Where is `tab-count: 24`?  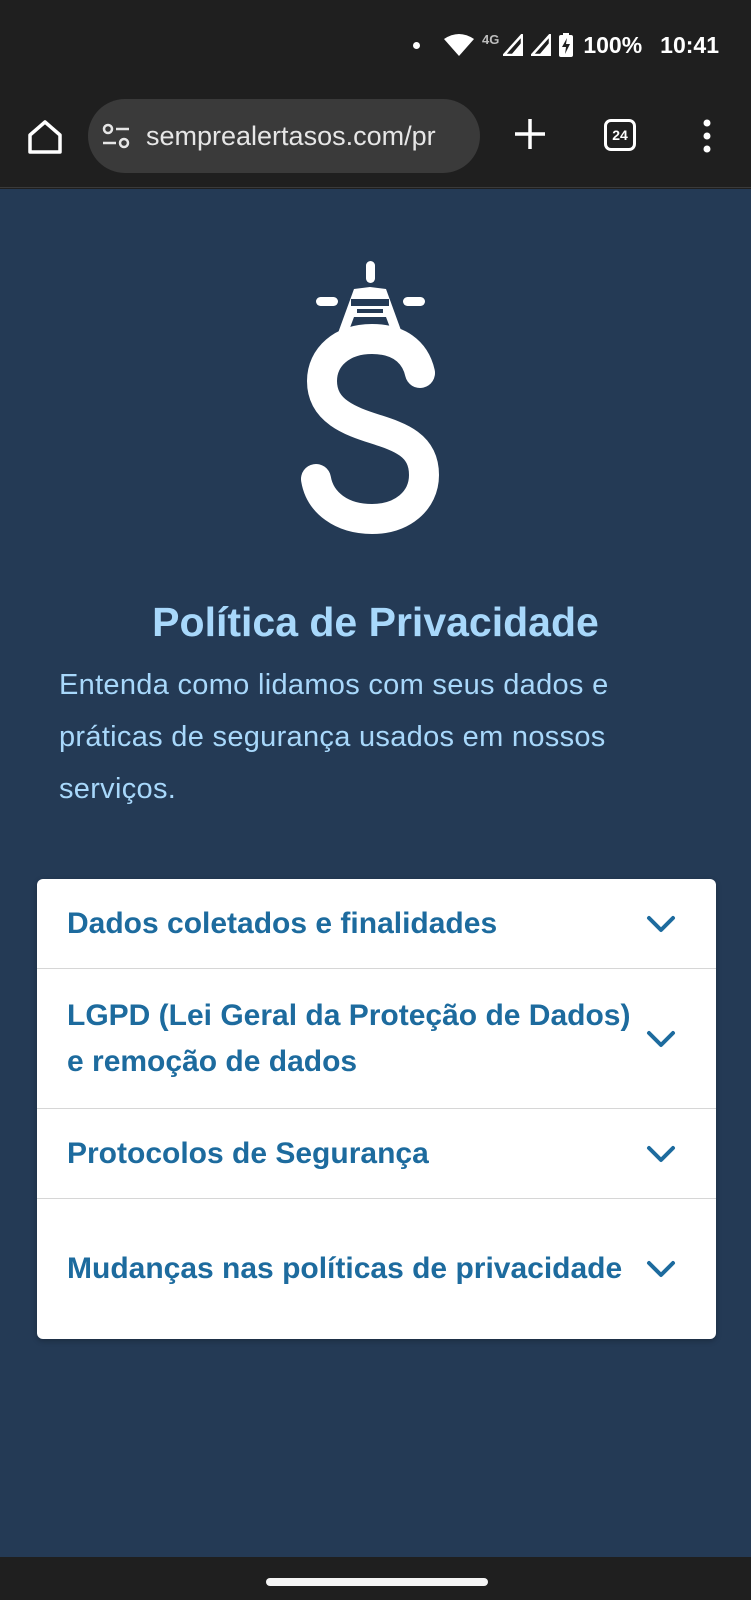
tab-count: 24 is located at coordinates (620, 135).